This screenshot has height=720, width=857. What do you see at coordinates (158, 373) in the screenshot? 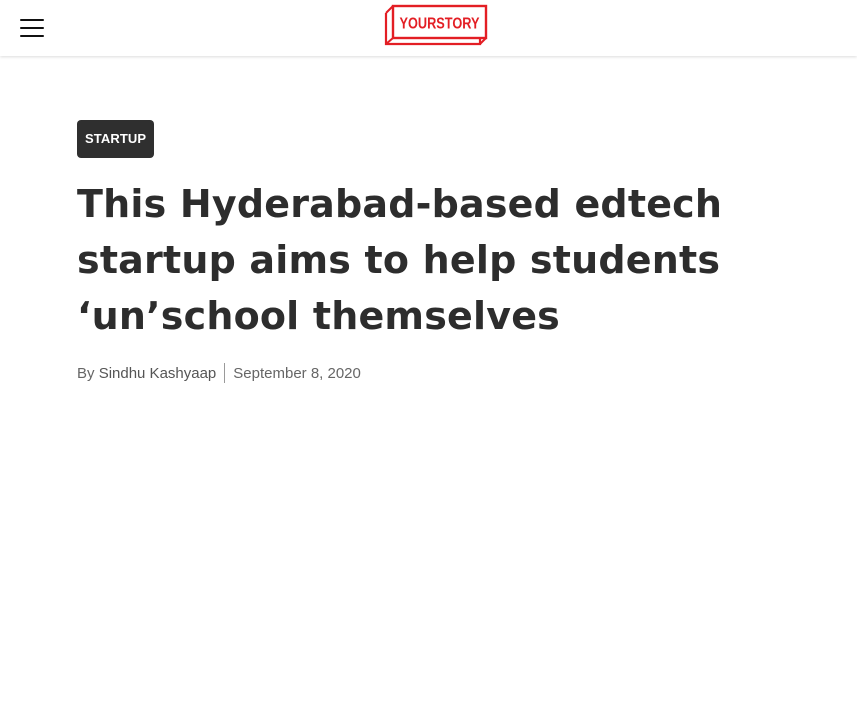
I see `author-link: Sindhu Kashyaap` at bounding box center [158, 373].